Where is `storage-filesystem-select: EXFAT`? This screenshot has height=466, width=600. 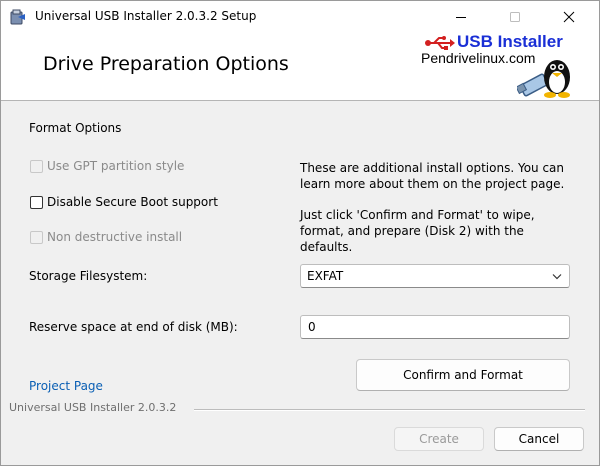
storage-filesystem-select: EXFAT is located at coordinates (435, 276).